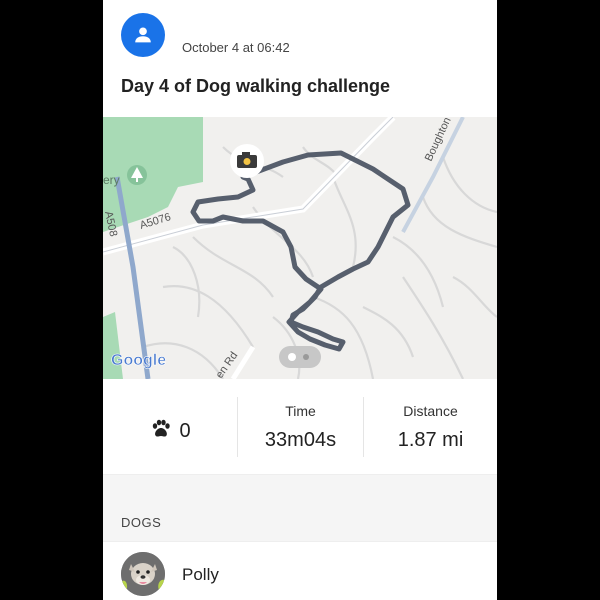 The width and height of the screenshot is (600, 600). Describe the element at coordinates (141, 522) in the screenshot. I see `dogs-section-title: DOGS` at that location.